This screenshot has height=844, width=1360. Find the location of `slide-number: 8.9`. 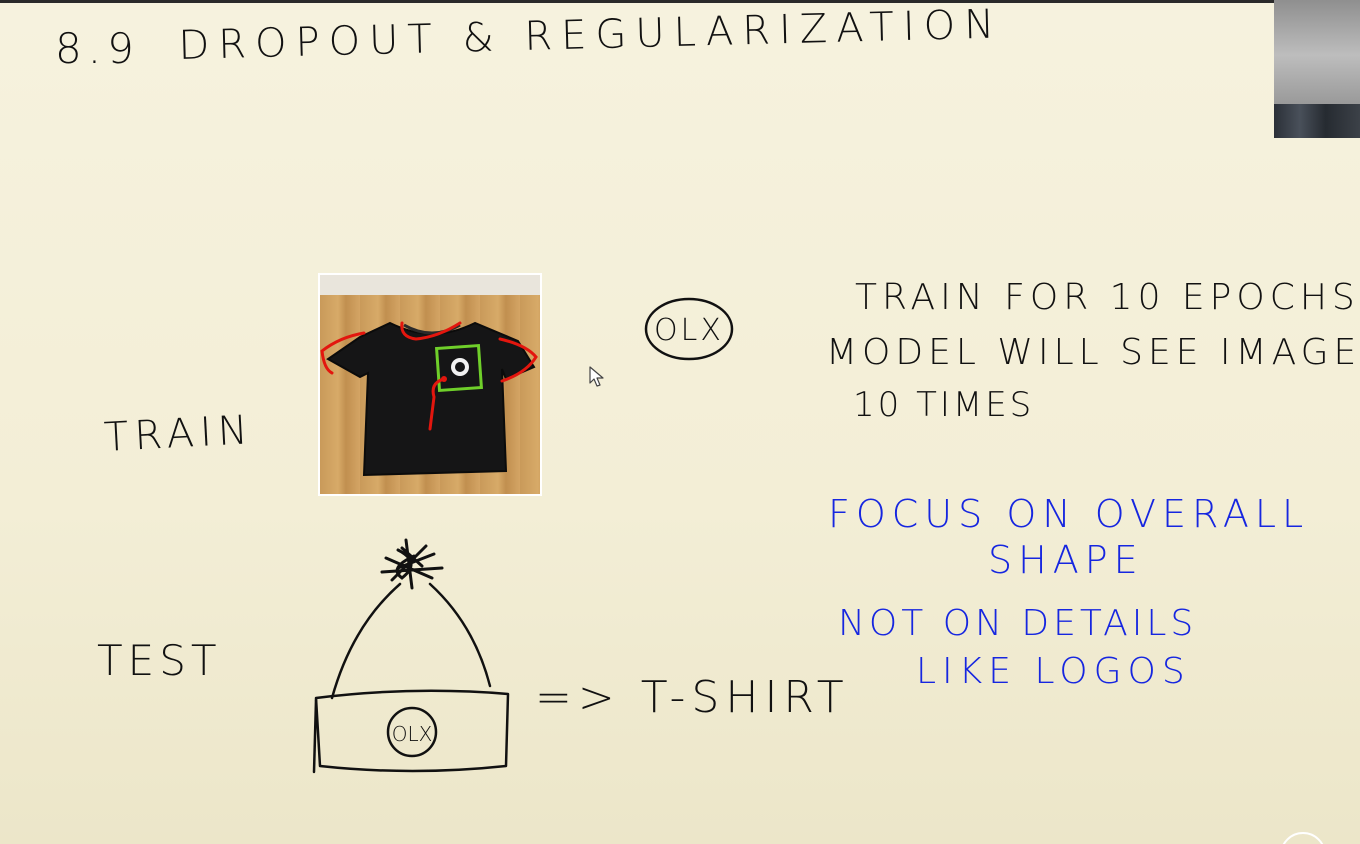

slide-number: 8.9 is located at coordinates (97, 48).